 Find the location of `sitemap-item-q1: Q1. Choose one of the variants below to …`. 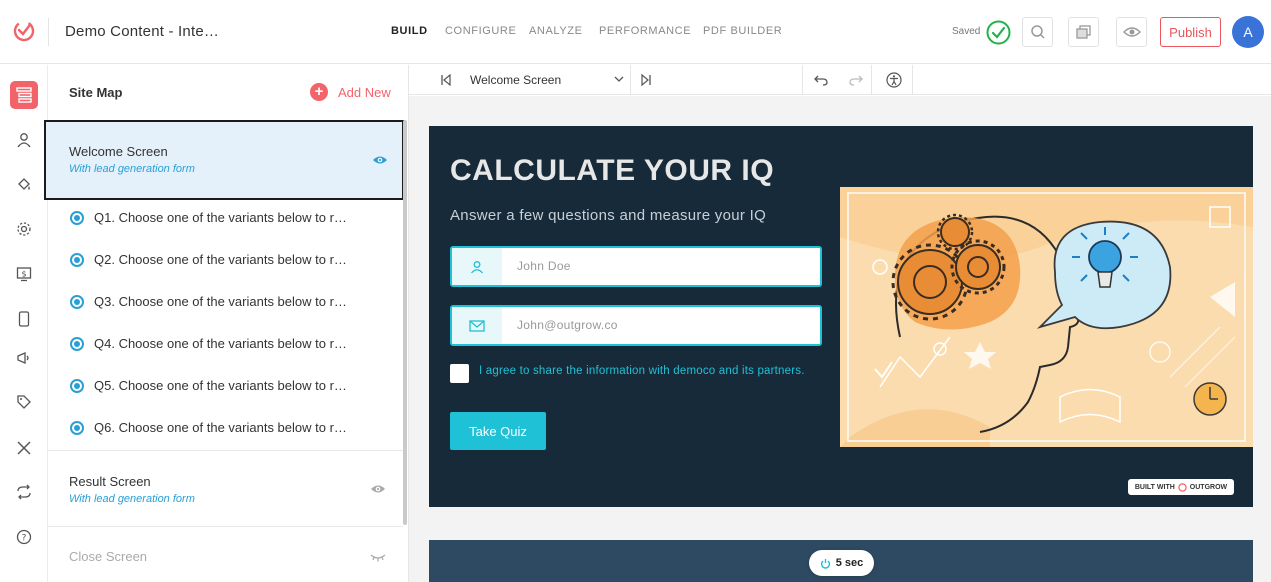

sitemap-item-q1: Q1. Choose one of the variants below to … is located at coordinates (224, 218).